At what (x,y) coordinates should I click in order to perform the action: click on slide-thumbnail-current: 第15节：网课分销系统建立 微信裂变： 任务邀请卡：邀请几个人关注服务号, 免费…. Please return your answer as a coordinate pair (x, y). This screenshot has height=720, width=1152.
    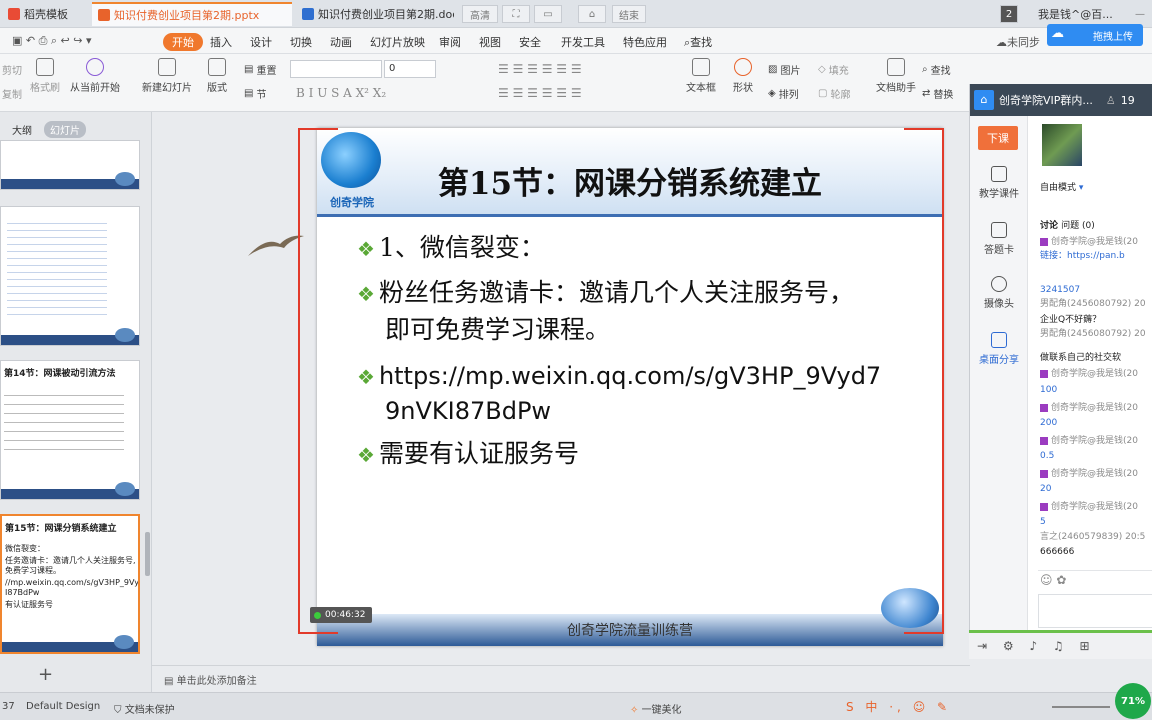
    Looking at the image, I should click on (70, 584).